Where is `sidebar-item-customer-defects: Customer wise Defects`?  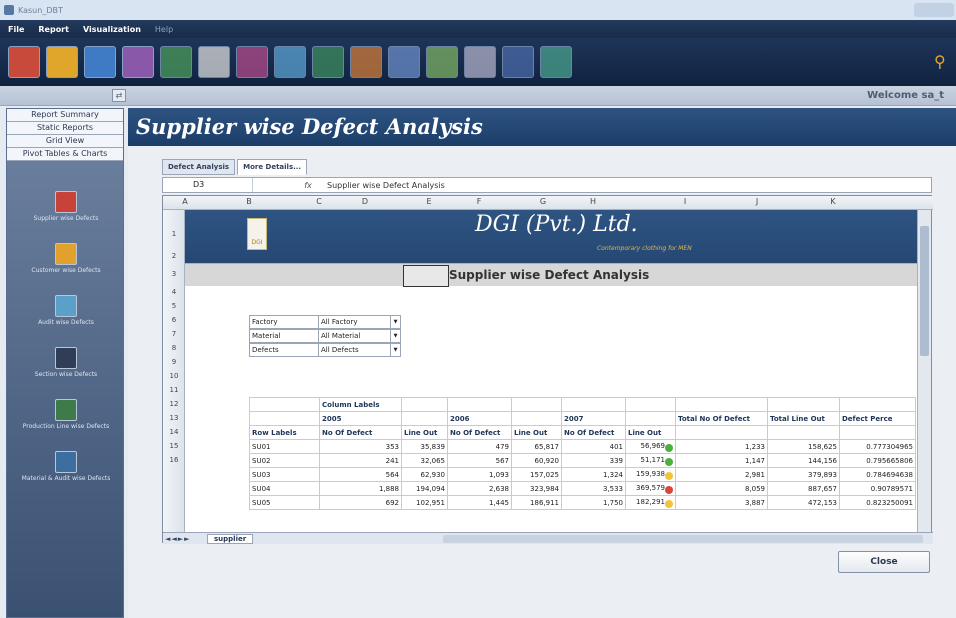
sidebar-item-customer-defects: Customer wise Defects is located at coordinates (66, 269).